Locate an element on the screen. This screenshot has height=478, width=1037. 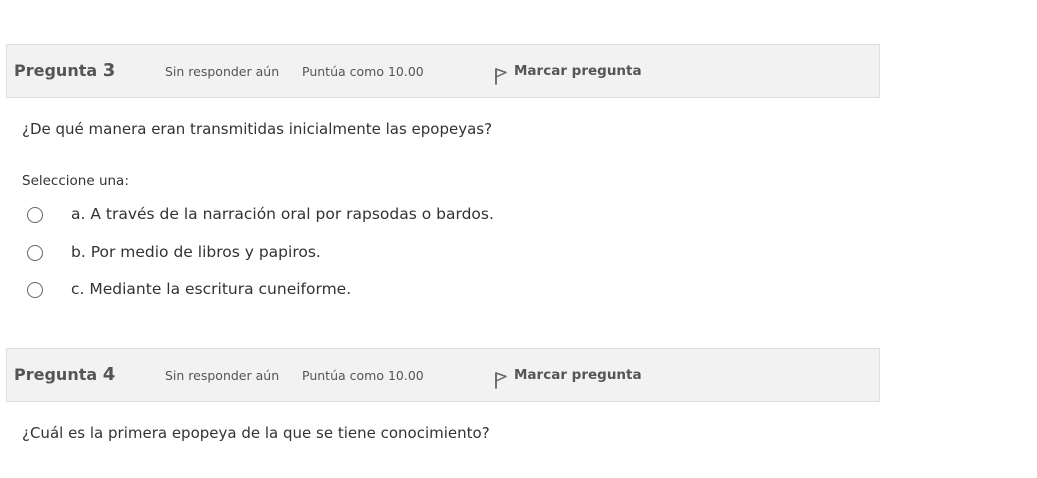
radio-button-a is located at coordinates (35, 215).